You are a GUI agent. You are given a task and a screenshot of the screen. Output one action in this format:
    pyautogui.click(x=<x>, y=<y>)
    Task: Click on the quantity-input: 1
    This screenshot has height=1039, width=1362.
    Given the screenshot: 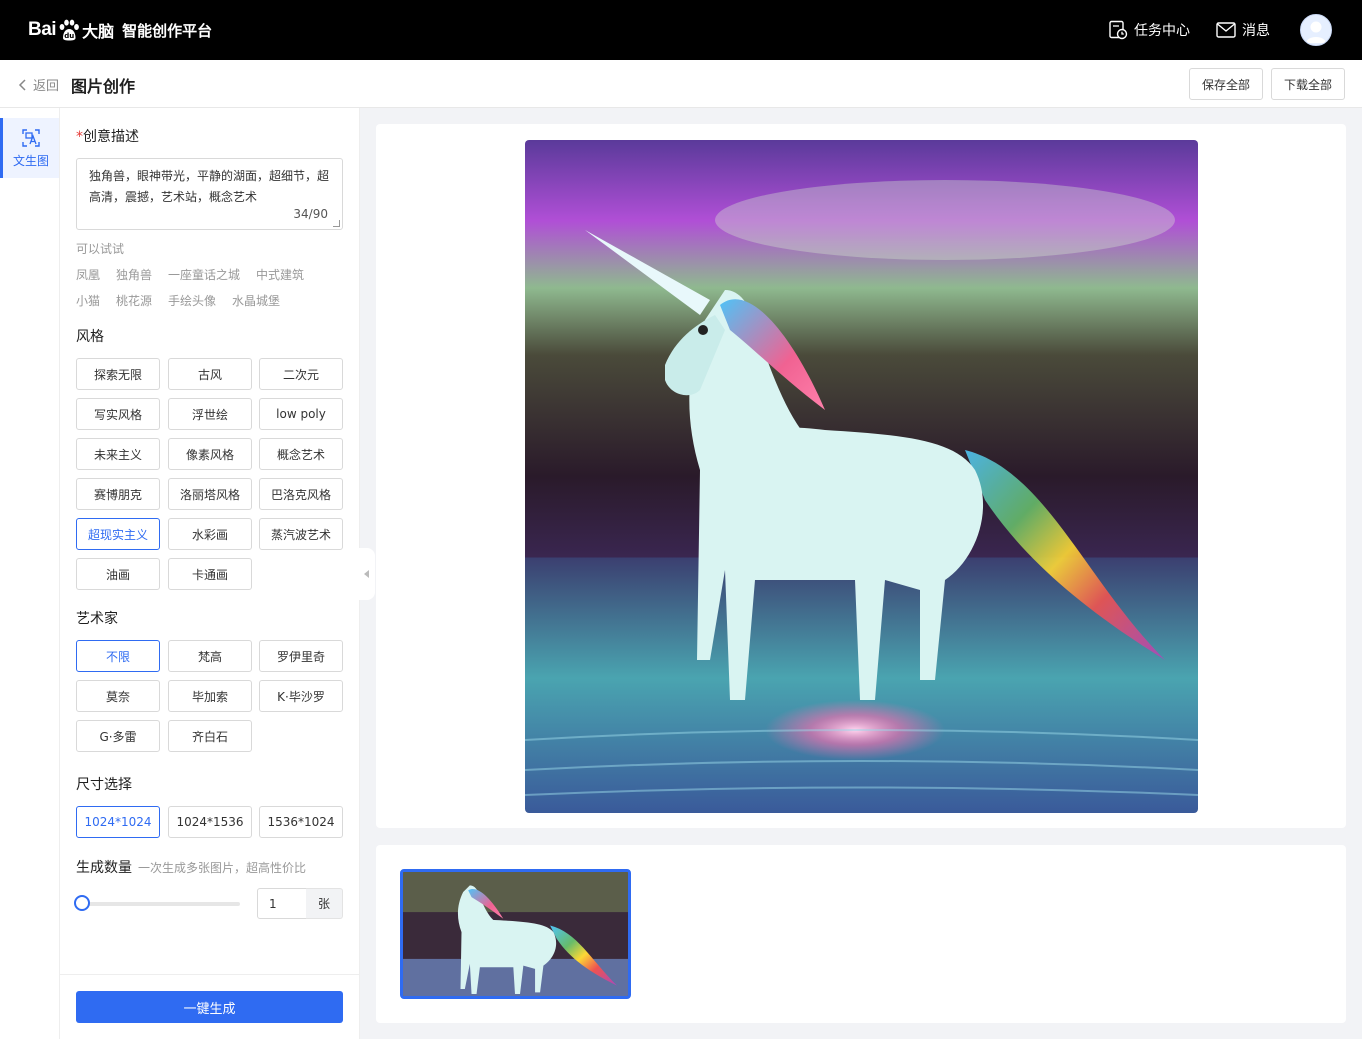 What is the action you would take?
    pyautogui.click(x=282, y=903)
    